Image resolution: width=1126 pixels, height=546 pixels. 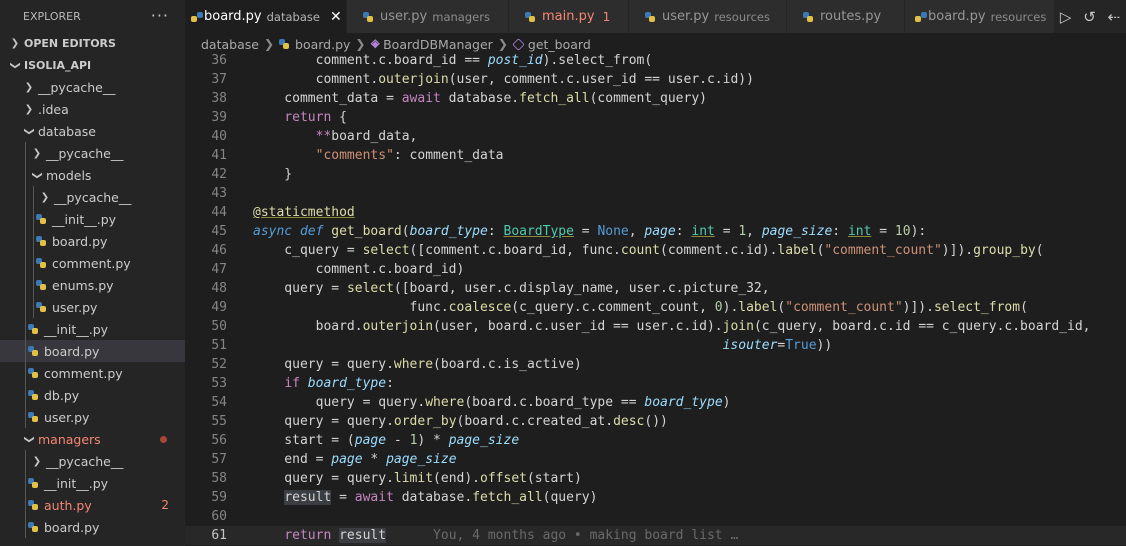 I want to click on explorer-title: EXPLORER, so click(x=52, y=16).